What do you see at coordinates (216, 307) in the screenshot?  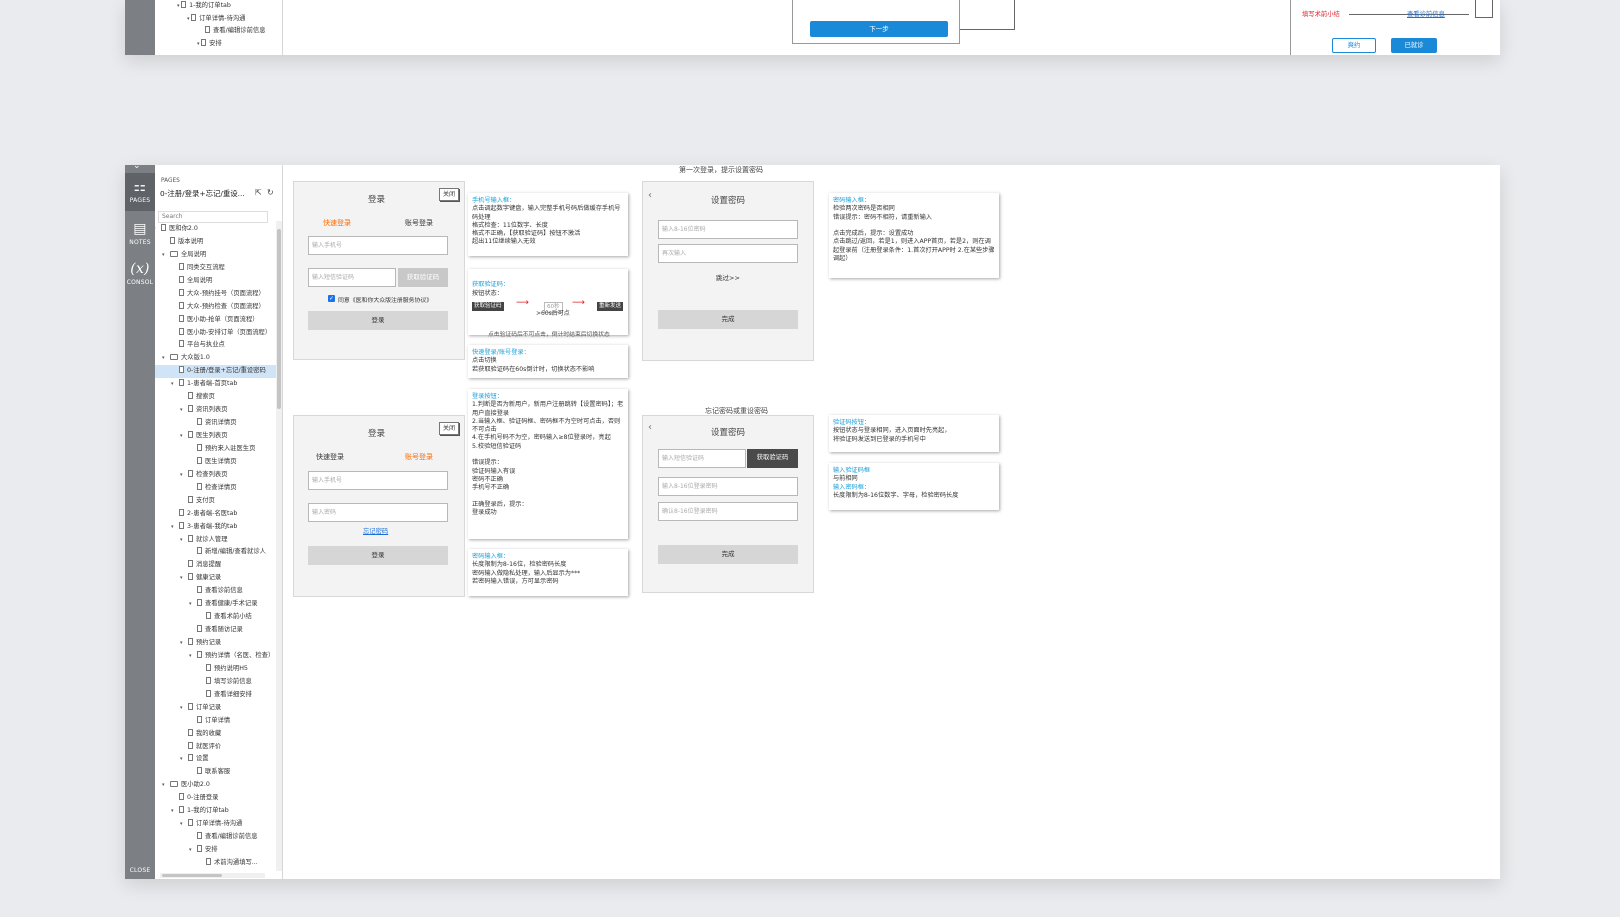 I see `tree-item: 大众-预约检查（页面流程）` at bounding box center [216, 307].